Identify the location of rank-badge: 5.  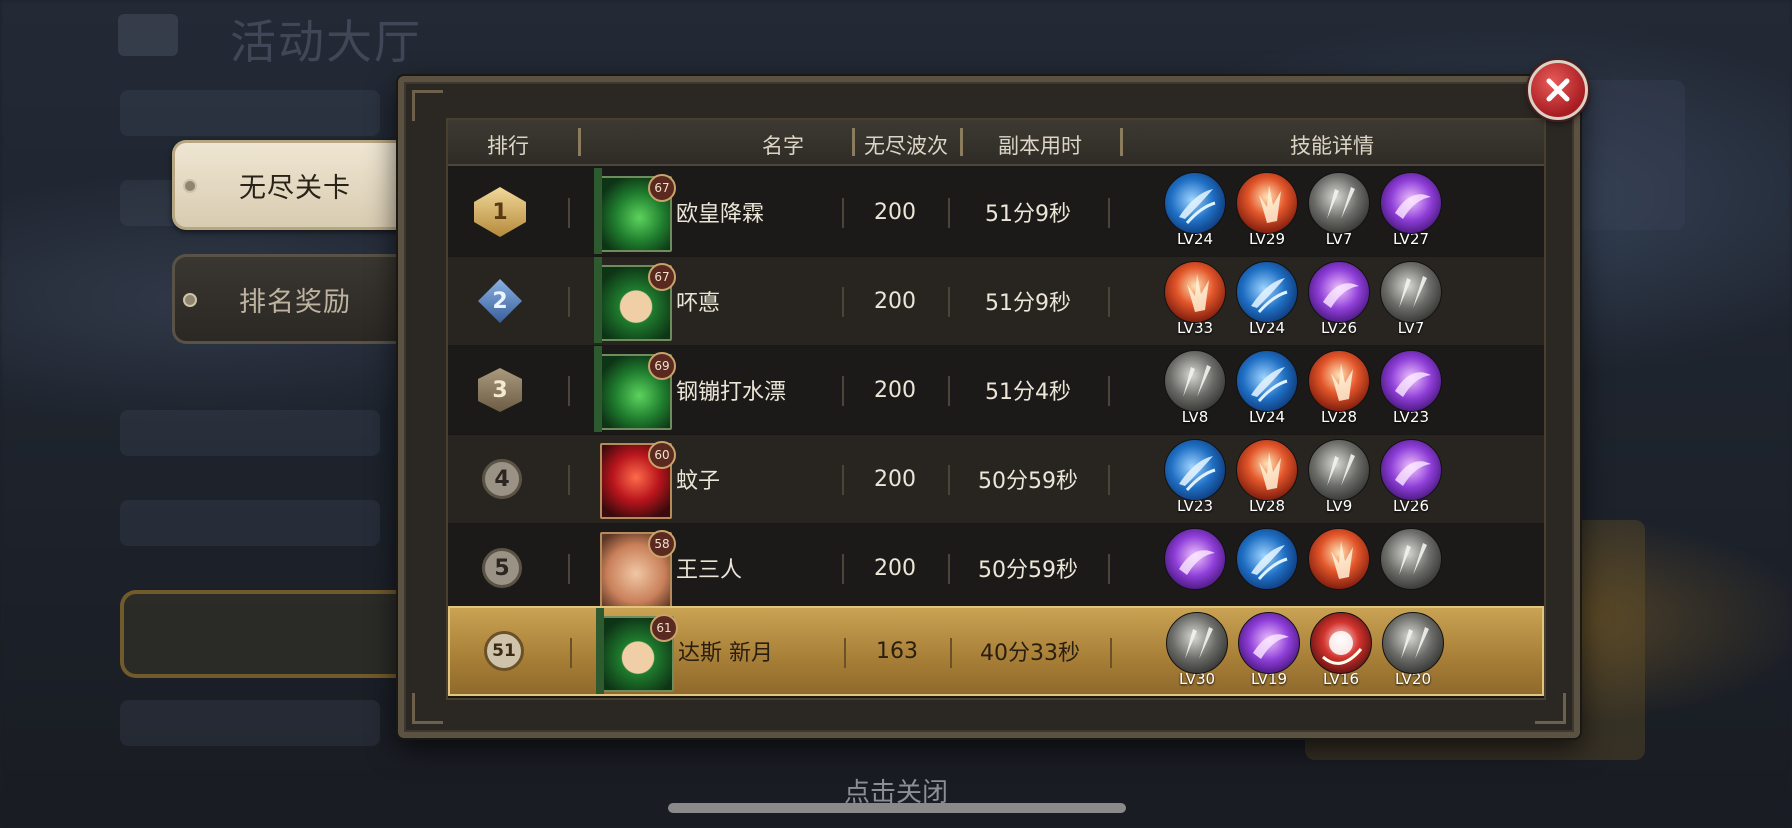
(502, 568).